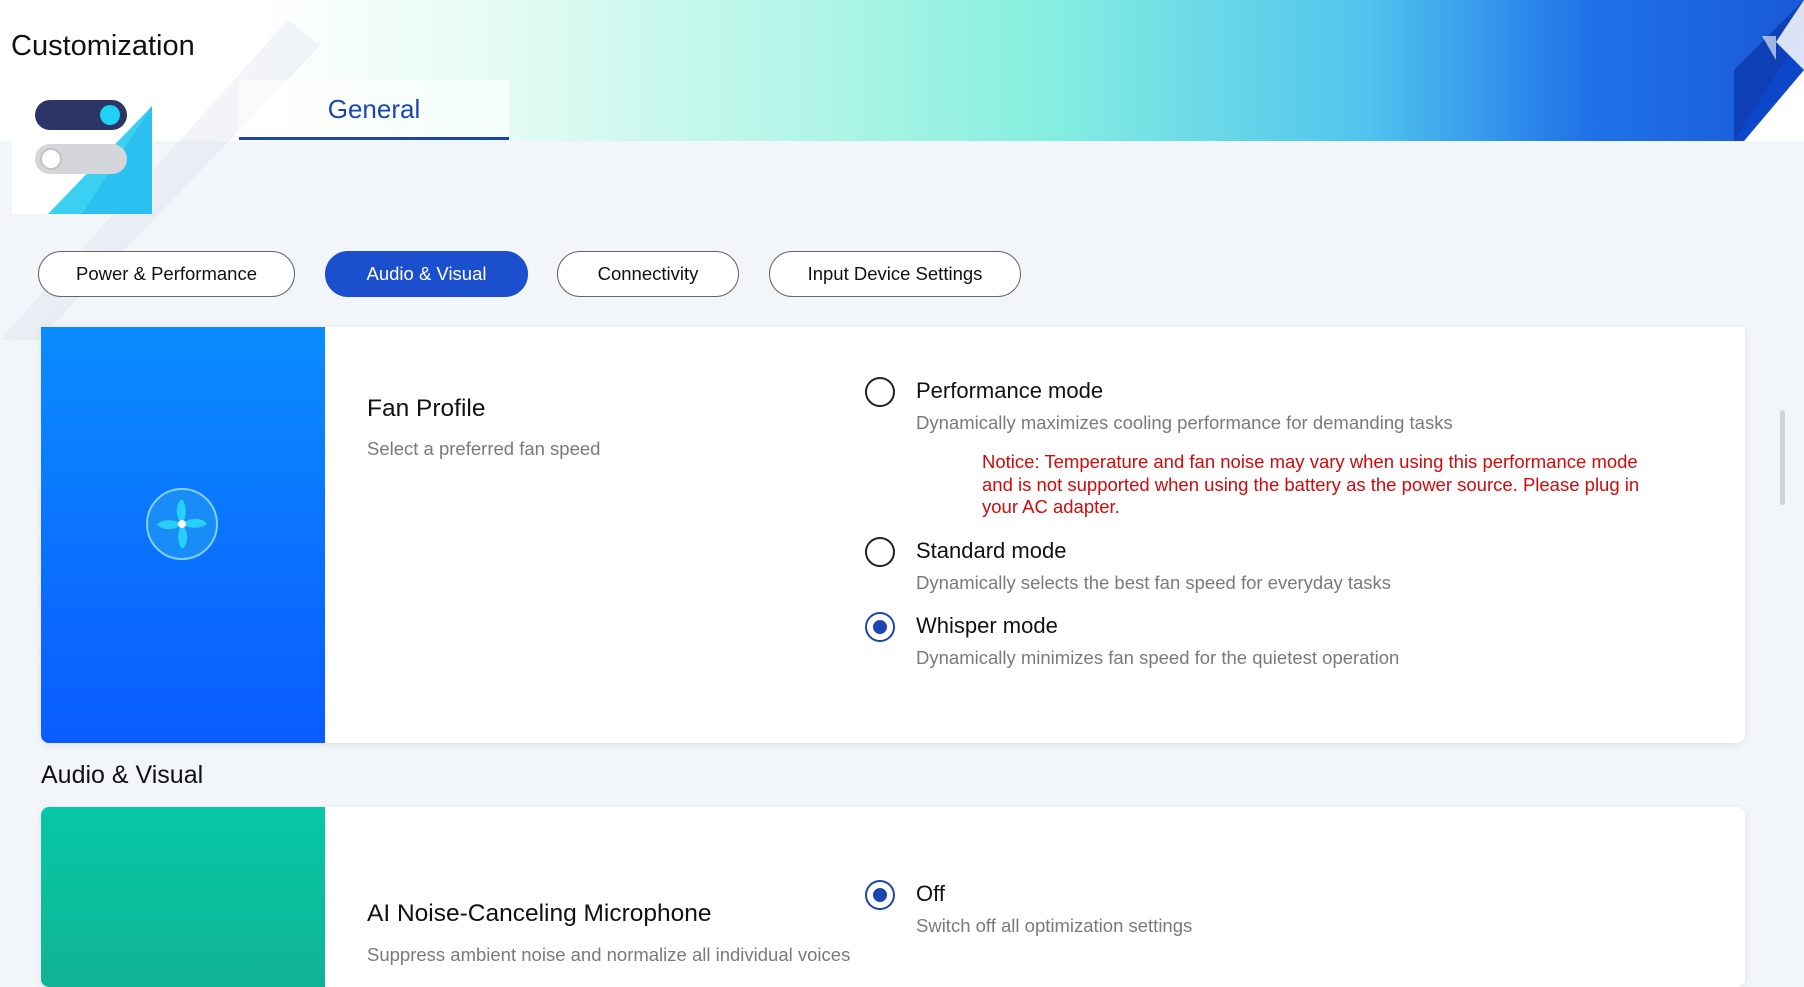  I want to click on whisper-mode-radio, so click(880, 627).